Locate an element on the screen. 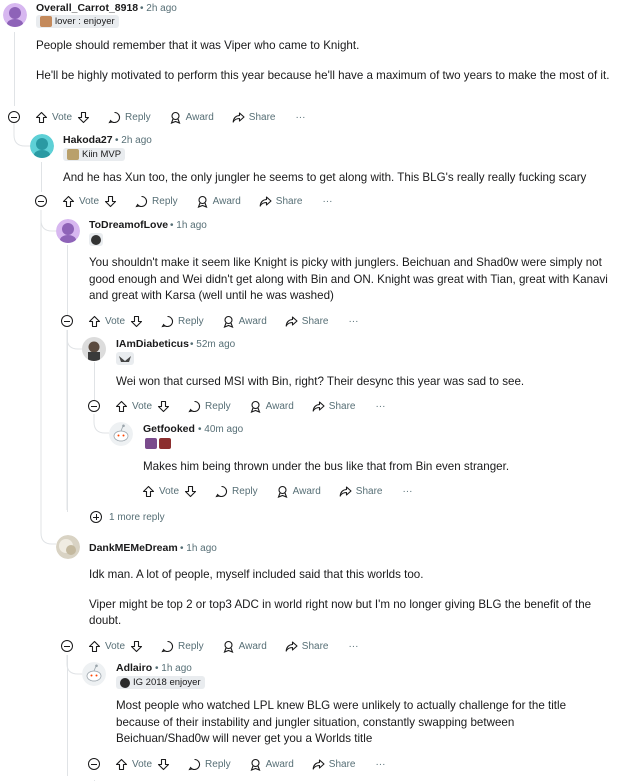 The width and height of the screenshot is (629, 781). more-replies-link: 1 more reply is located at coordinates (137, 517).